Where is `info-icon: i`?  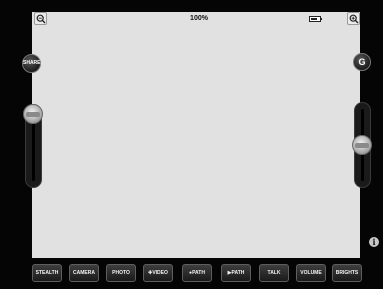 info-icon: i is located at coordinates (374, 242).